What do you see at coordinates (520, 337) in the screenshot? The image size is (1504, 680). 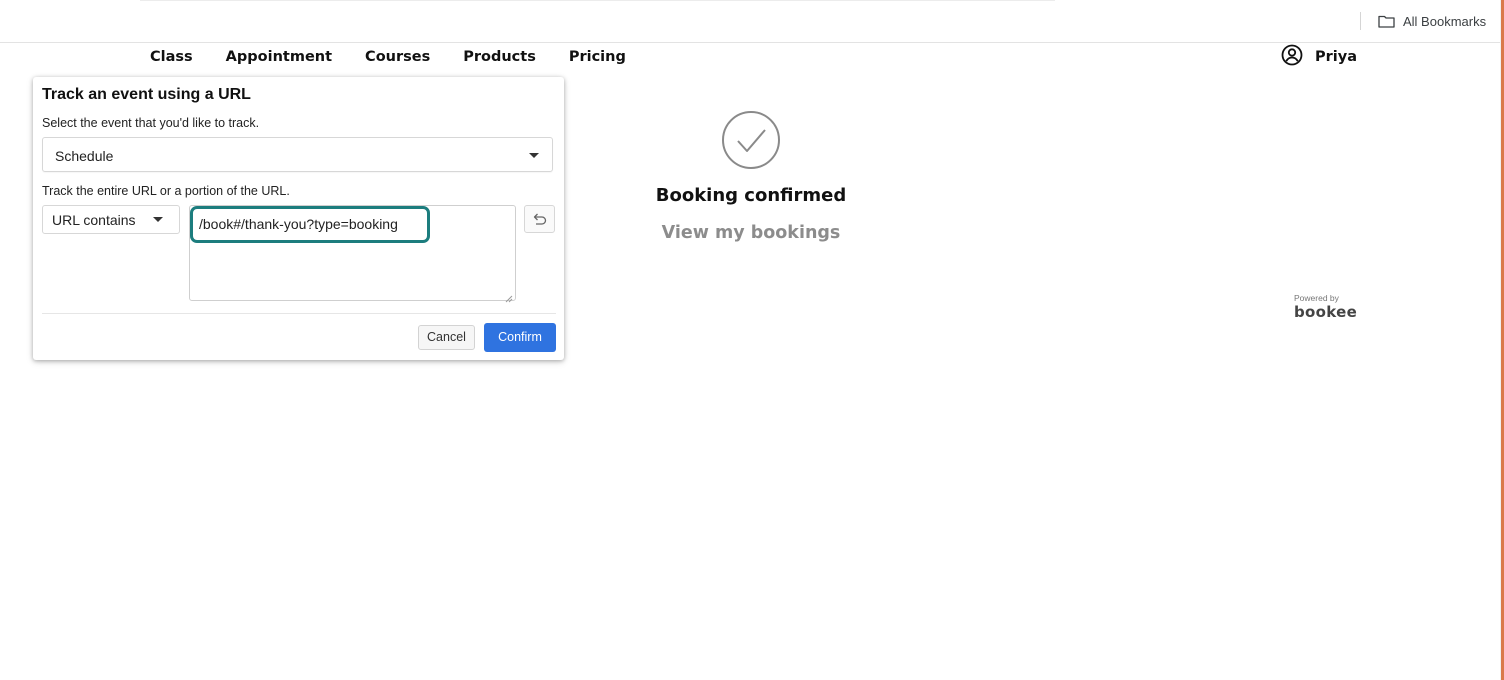 I see `confirm-button: Confirm` at bounding box center [520, 337].